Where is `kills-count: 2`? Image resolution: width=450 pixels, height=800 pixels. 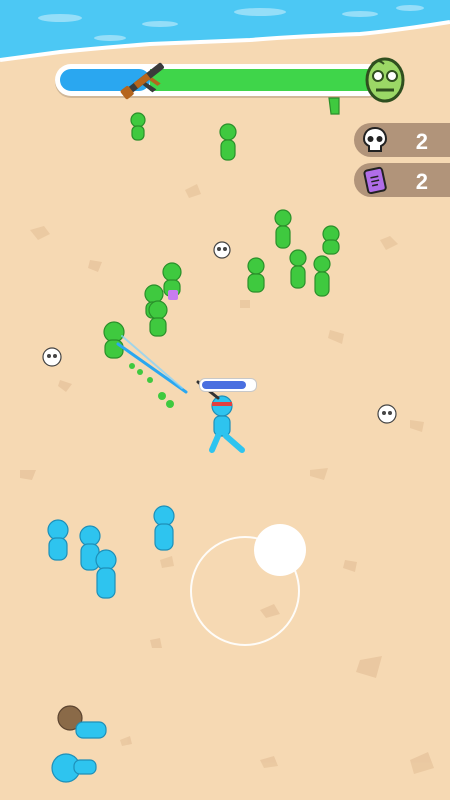
kills-count: 2 is located at coordinates (421, 141).